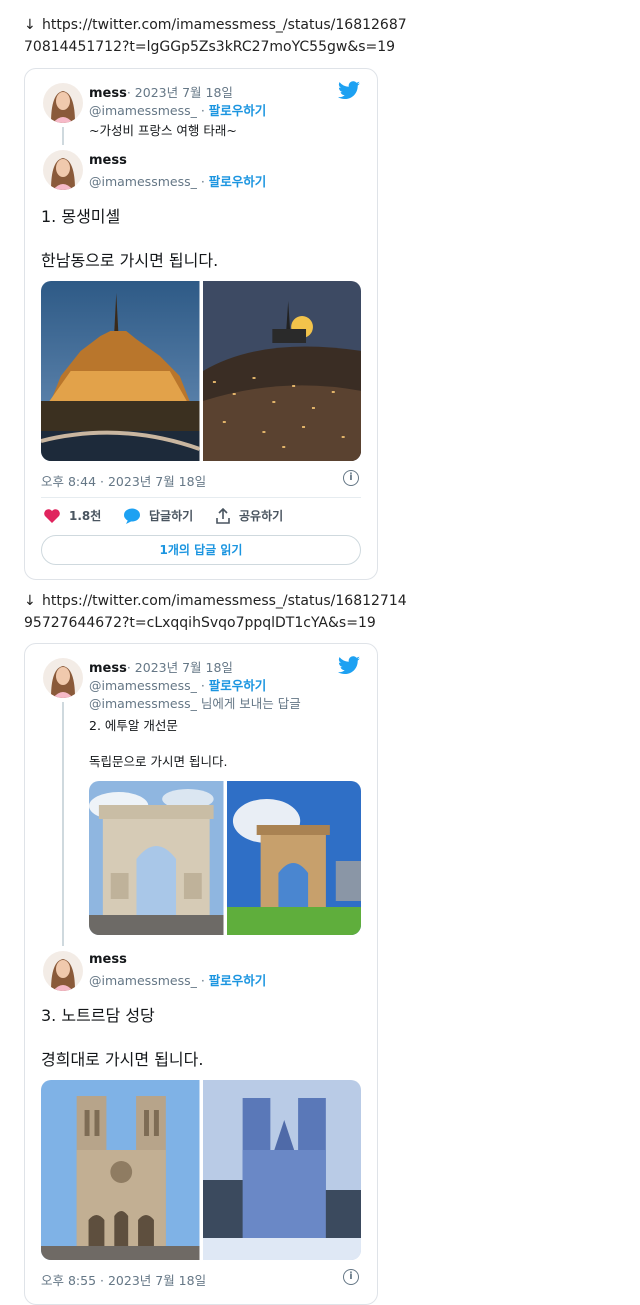  I want to click on heart-icon, so click(52, 515).